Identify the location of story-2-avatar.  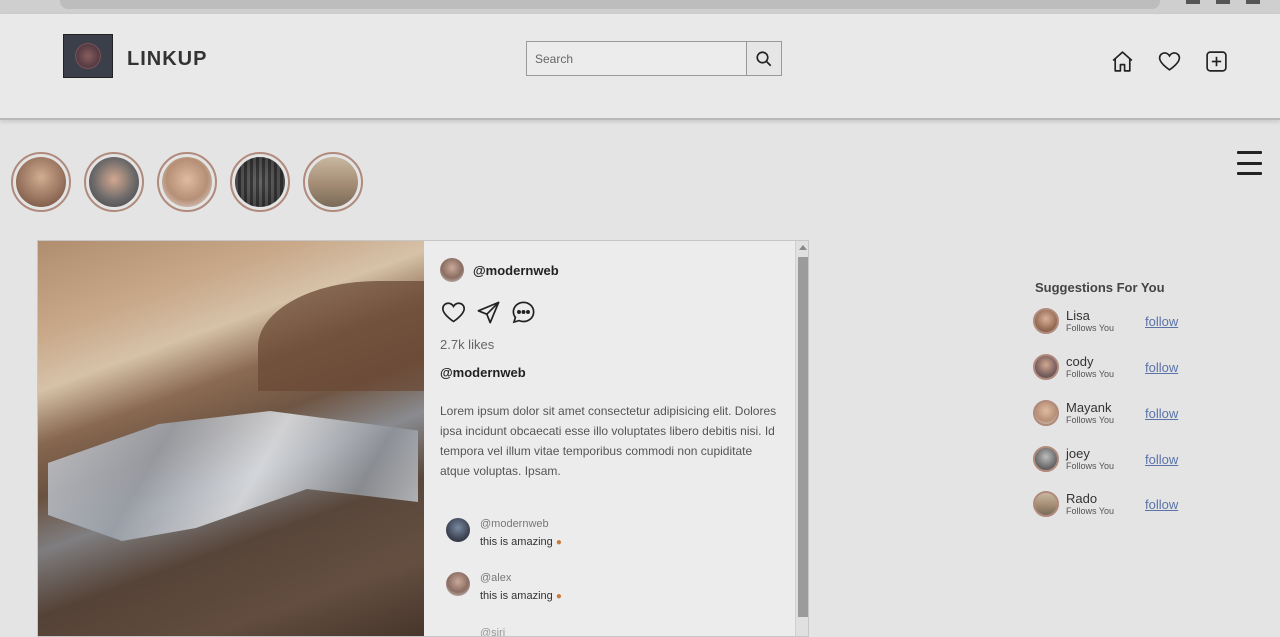
(114, 182).